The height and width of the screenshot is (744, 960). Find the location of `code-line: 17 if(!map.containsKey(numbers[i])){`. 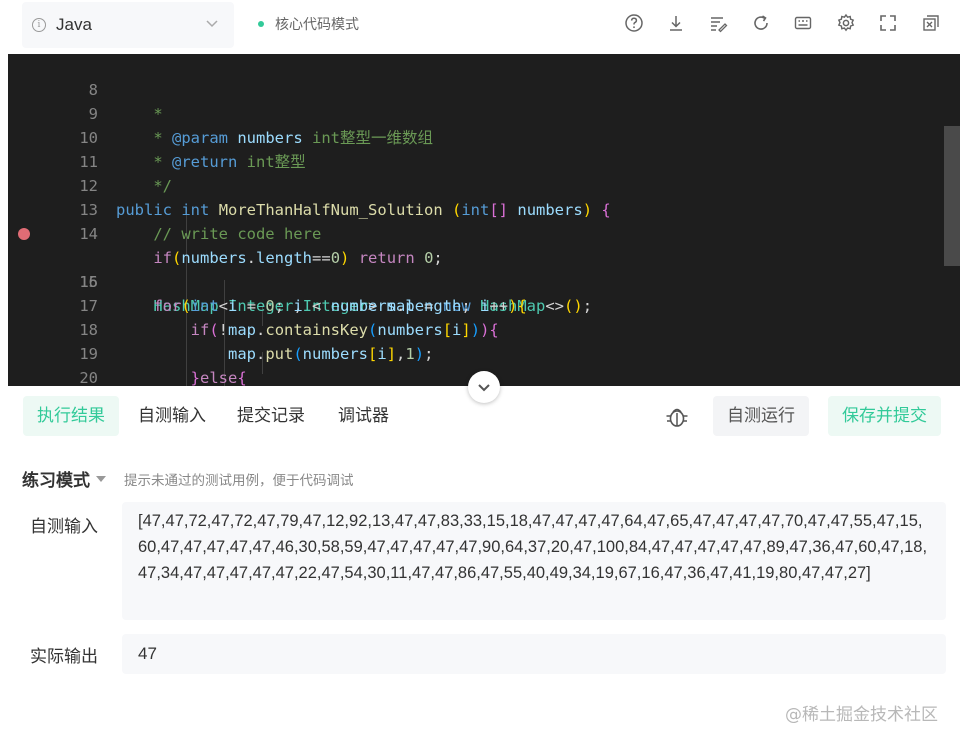

code-line: 17 if(!map.containsKey(numbers[i])){ is located at coordinates (484, 304).